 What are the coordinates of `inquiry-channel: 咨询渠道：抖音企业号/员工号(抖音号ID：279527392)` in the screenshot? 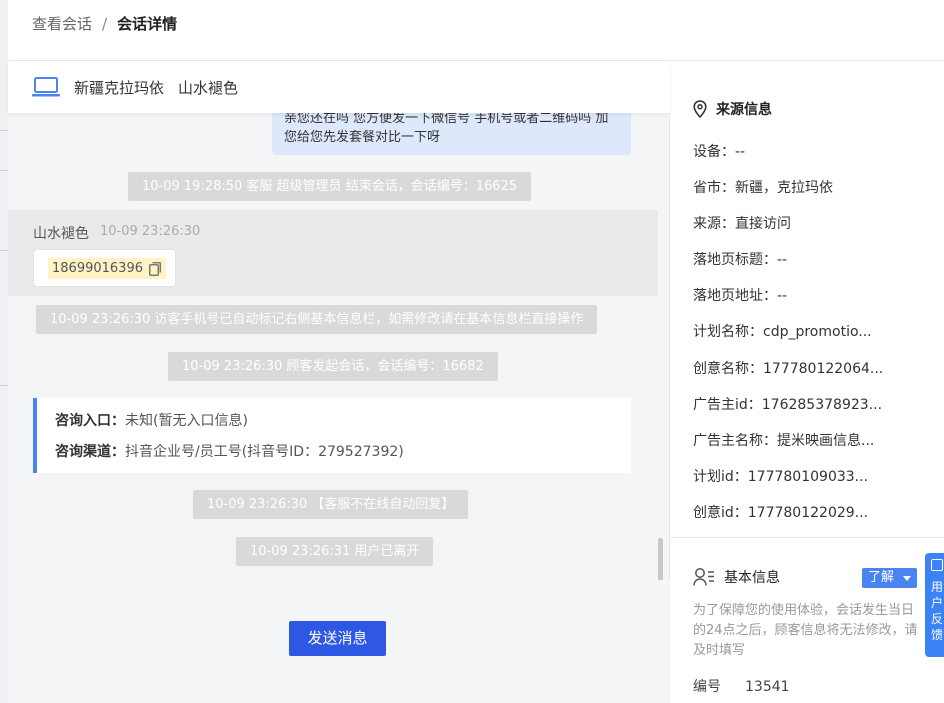 It's located at (229, 451).